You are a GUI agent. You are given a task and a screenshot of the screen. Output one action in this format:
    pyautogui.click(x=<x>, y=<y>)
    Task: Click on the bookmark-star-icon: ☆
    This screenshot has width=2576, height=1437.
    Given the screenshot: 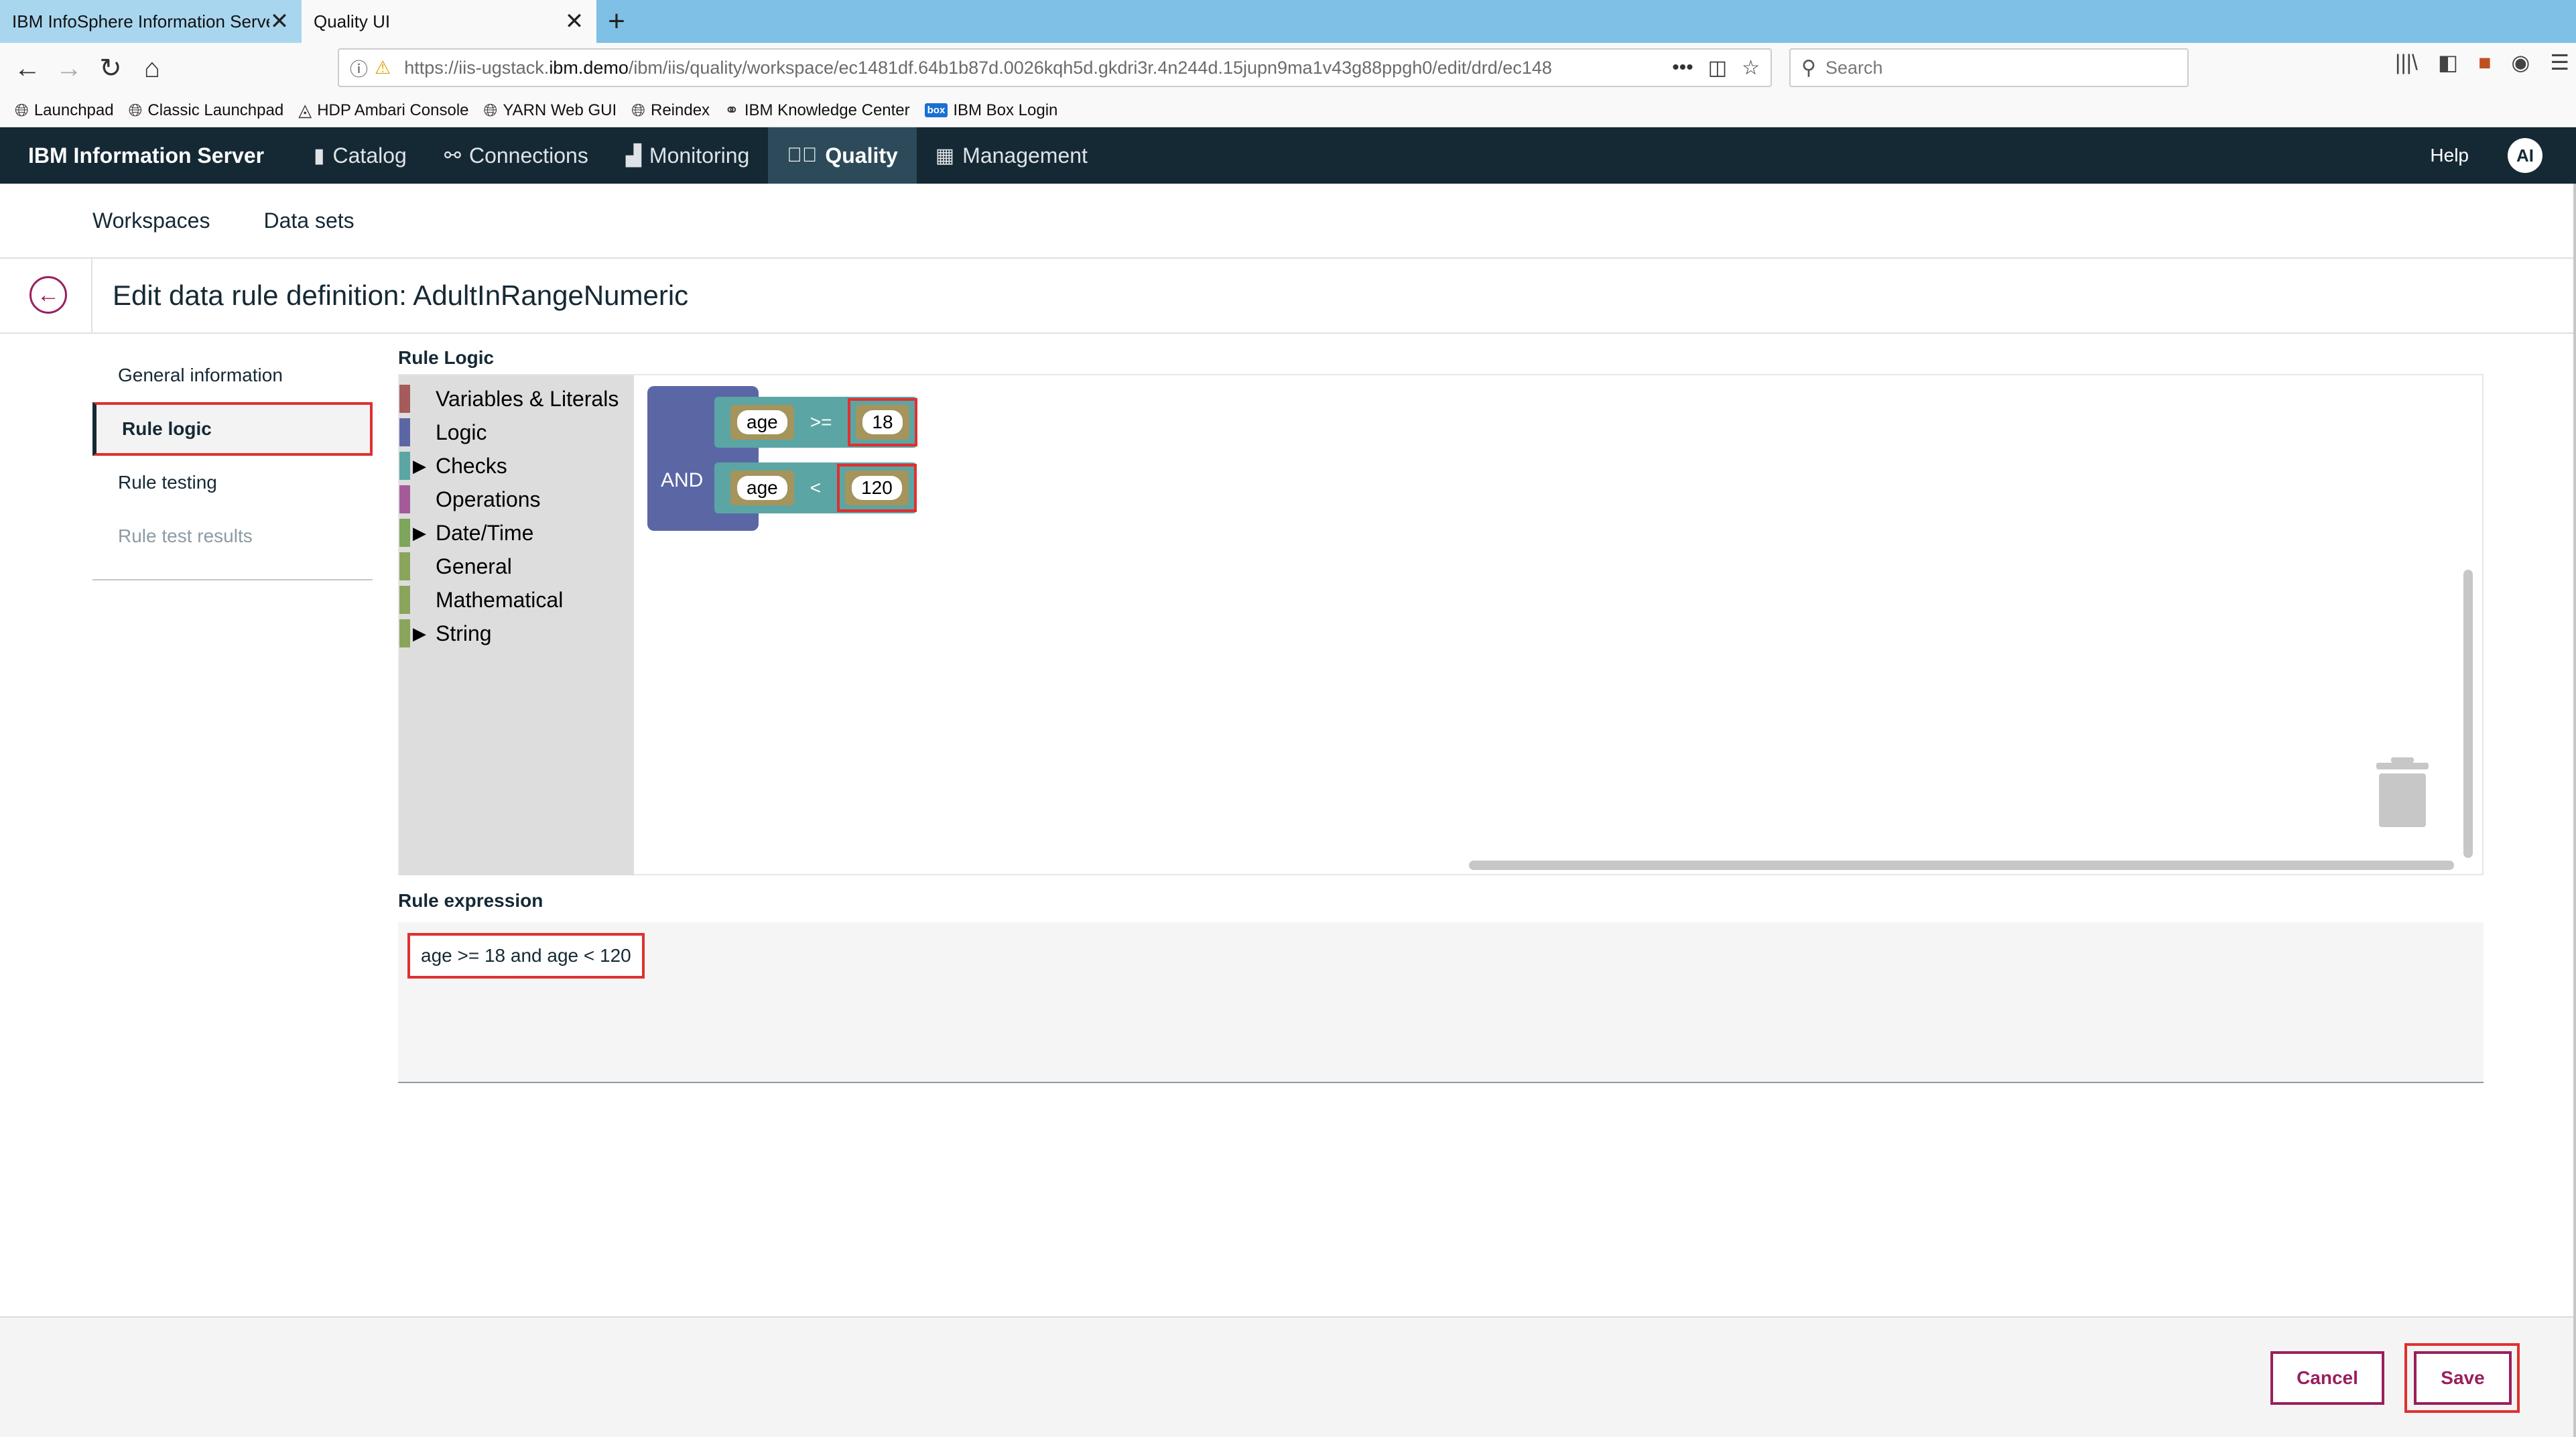 What is the action you would take?
    pyautogui.click(x=1751, y=68)
    